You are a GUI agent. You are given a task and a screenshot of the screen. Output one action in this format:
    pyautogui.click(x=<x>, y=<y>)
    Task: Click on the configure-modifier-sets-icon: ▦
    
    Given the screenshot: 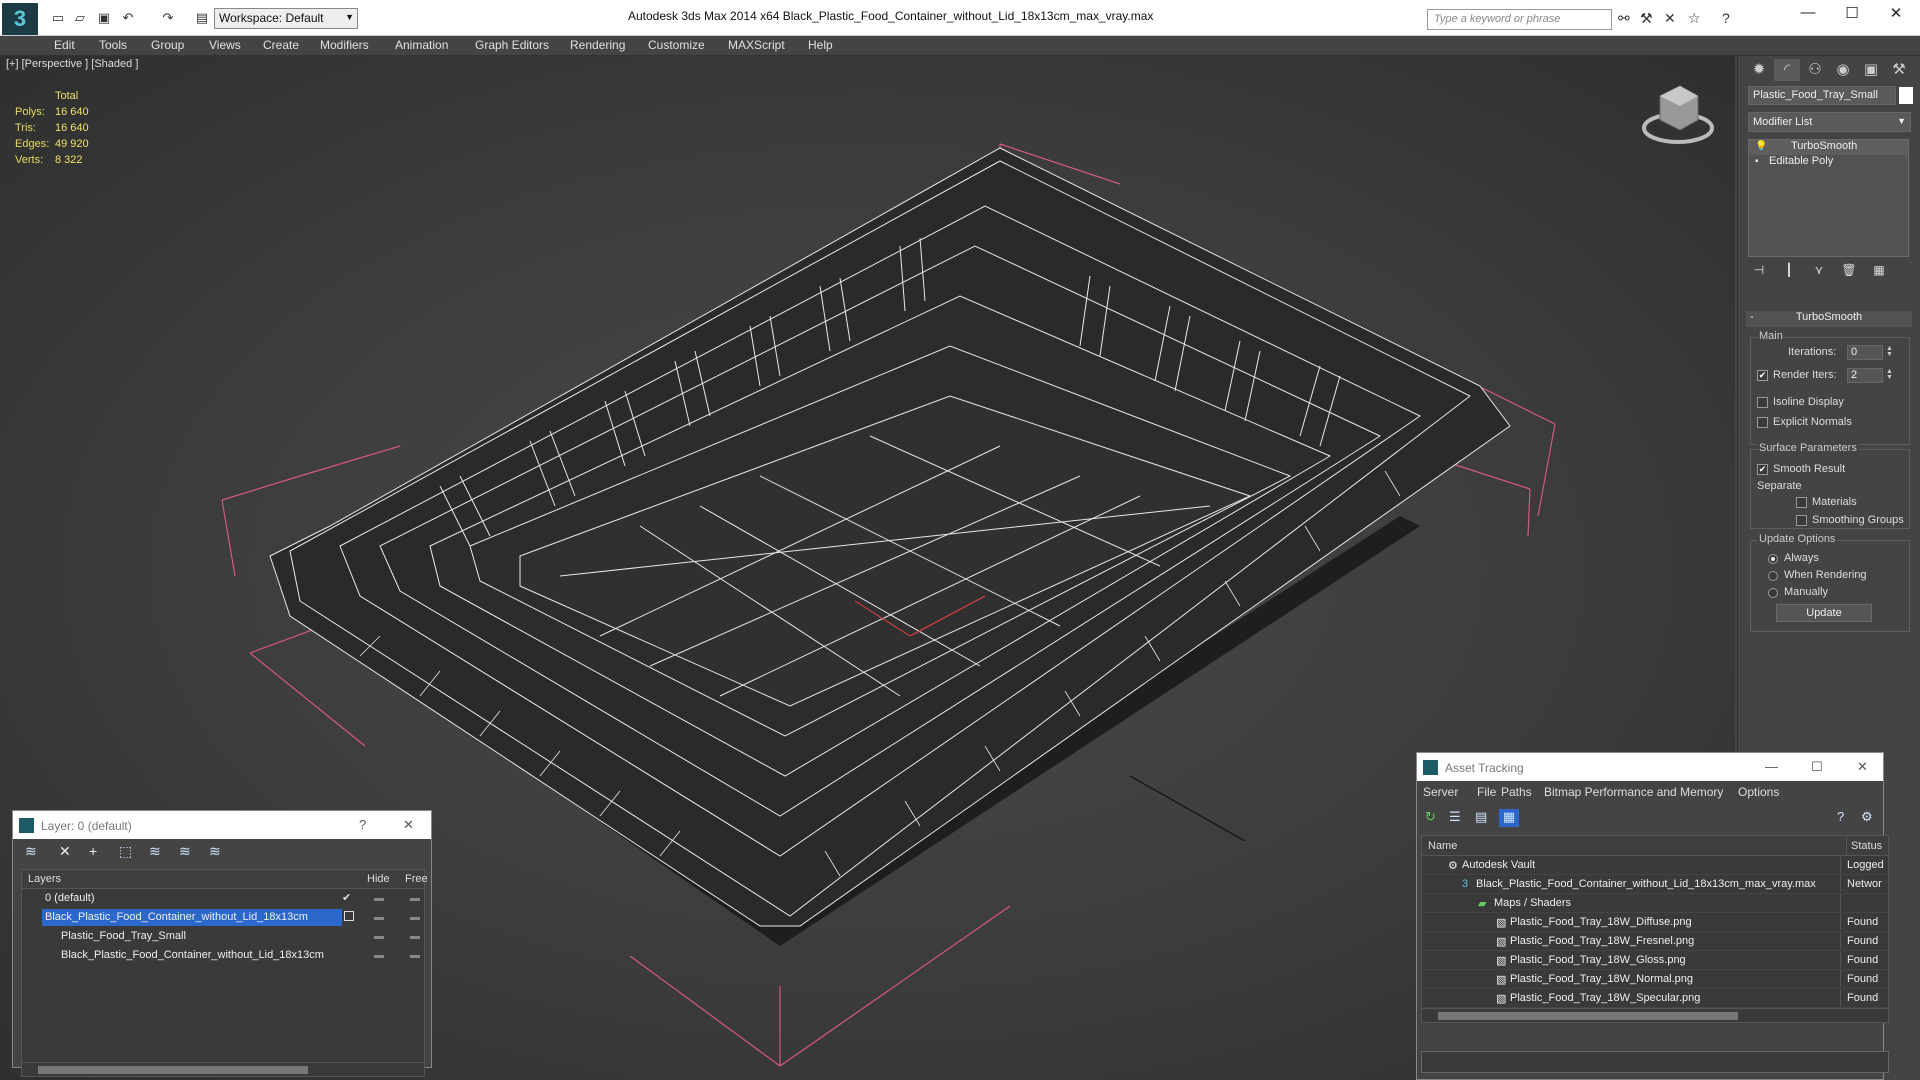 What is the action you would take?
    pyautogui.click(x=1879, y=270)
    